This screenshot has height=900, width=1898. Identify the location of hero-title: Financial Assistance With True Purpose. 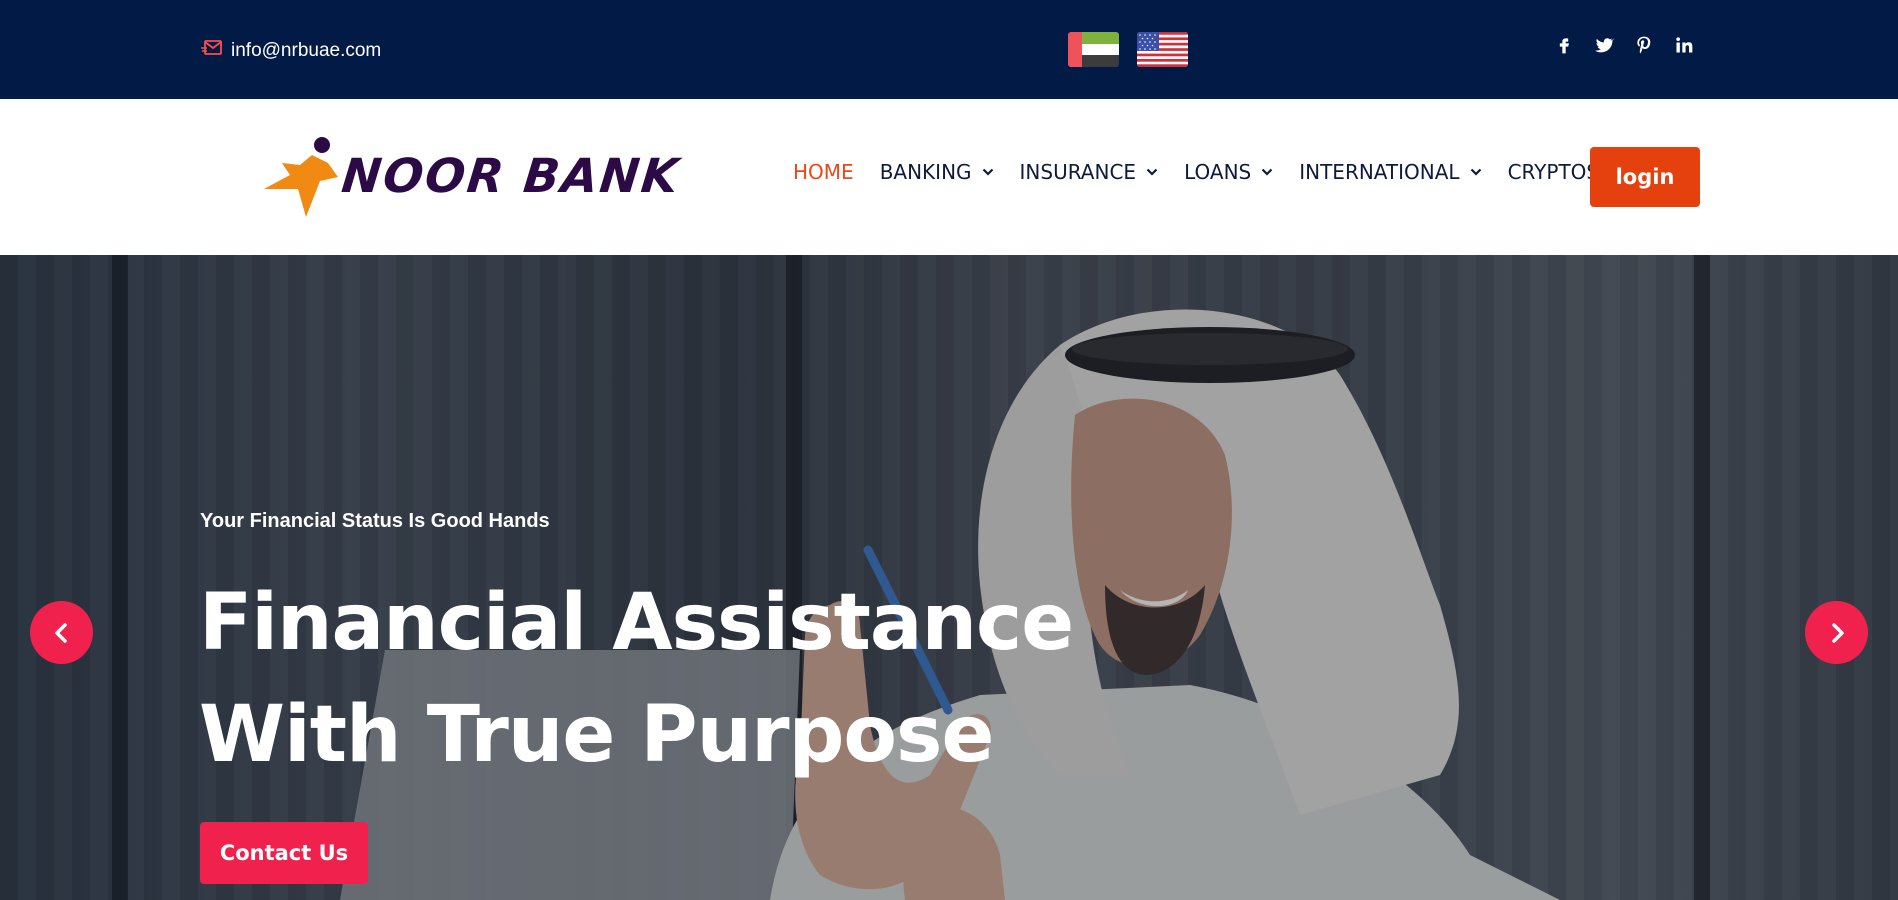
(636, 679).